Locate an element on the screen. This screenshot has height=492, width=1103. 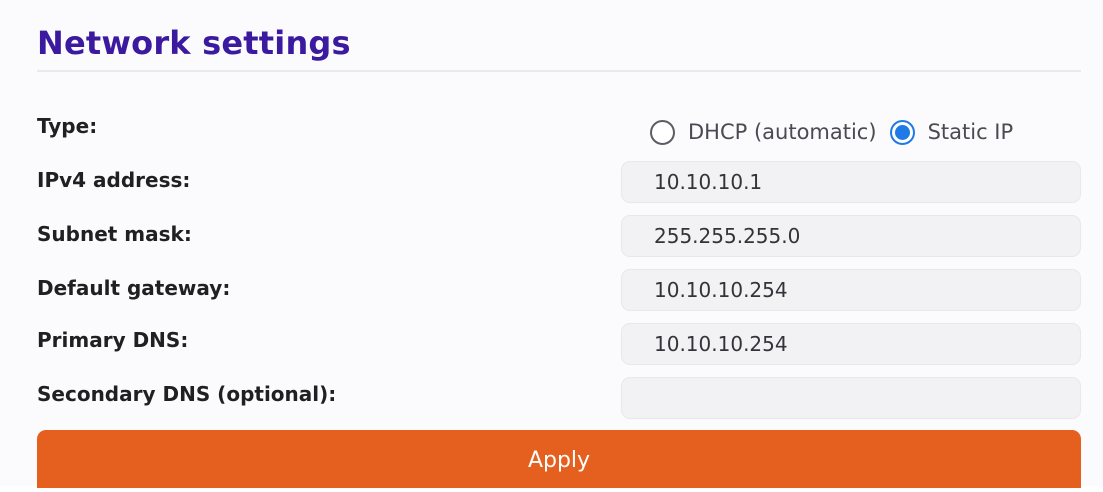
radio-dhcp is located at coordinates (662, 132).